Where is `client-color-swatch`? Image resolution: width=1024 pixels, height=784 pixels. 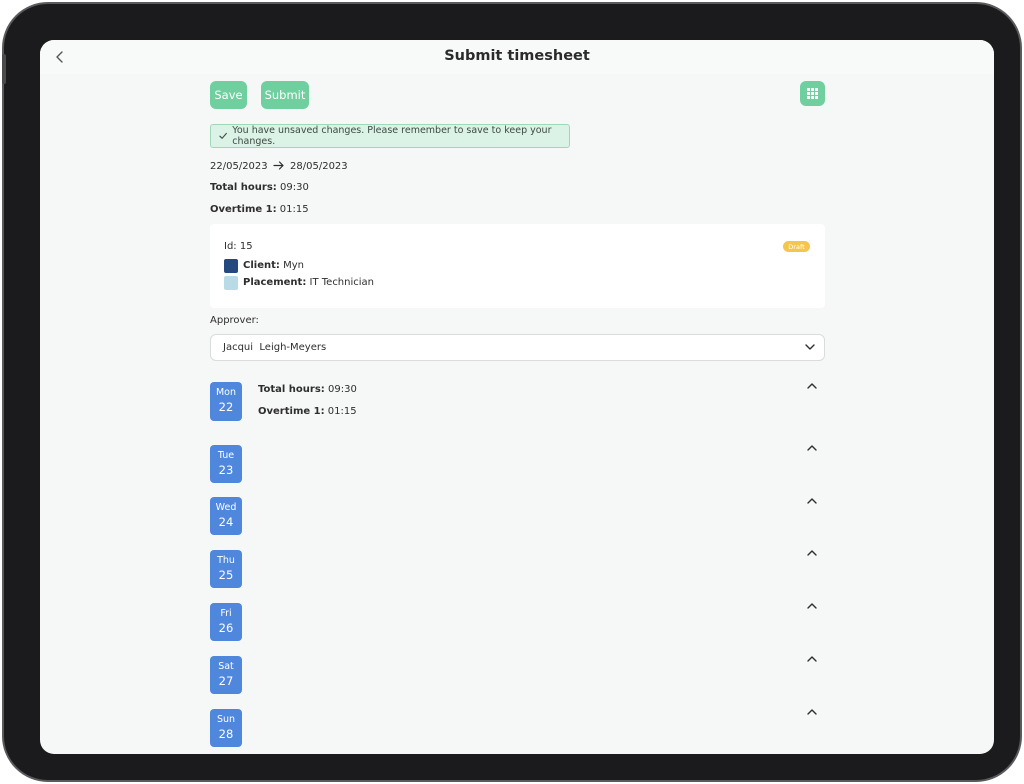
client-color-swatch is located at coordinates (231, 266).